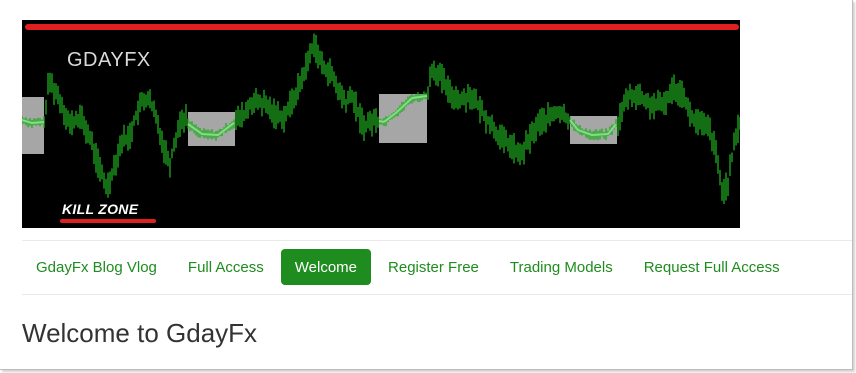  Describe the element at coordinates (140, 333) in the screenshot. I see `page-title: Welcome to GdayFx` at that location.